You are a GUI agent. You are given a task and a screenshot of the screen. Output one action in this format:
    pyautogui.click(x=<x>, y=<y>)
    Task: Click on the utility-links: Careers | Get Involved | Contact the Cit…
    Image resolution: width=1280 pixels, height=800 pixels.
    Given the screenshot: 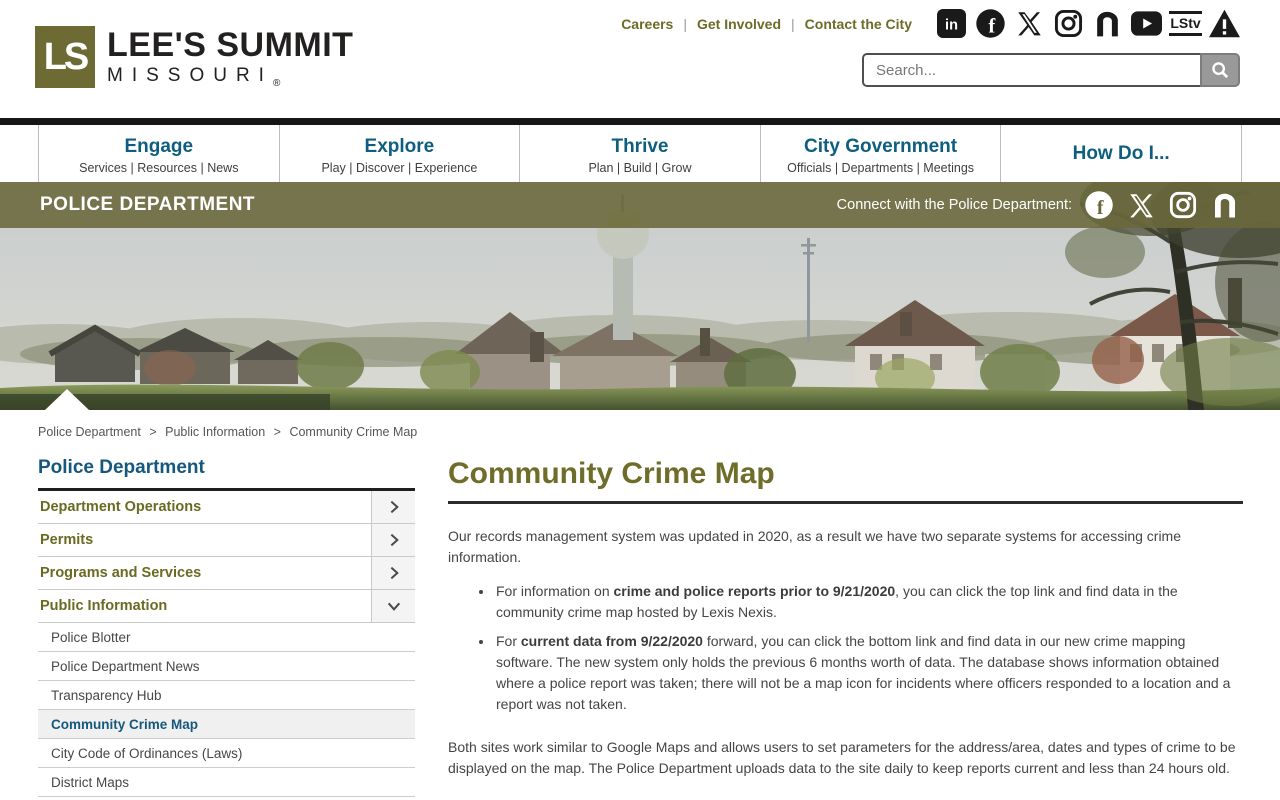 What is the action you would take?
    pyautogui.click(x=766, y=24)
    